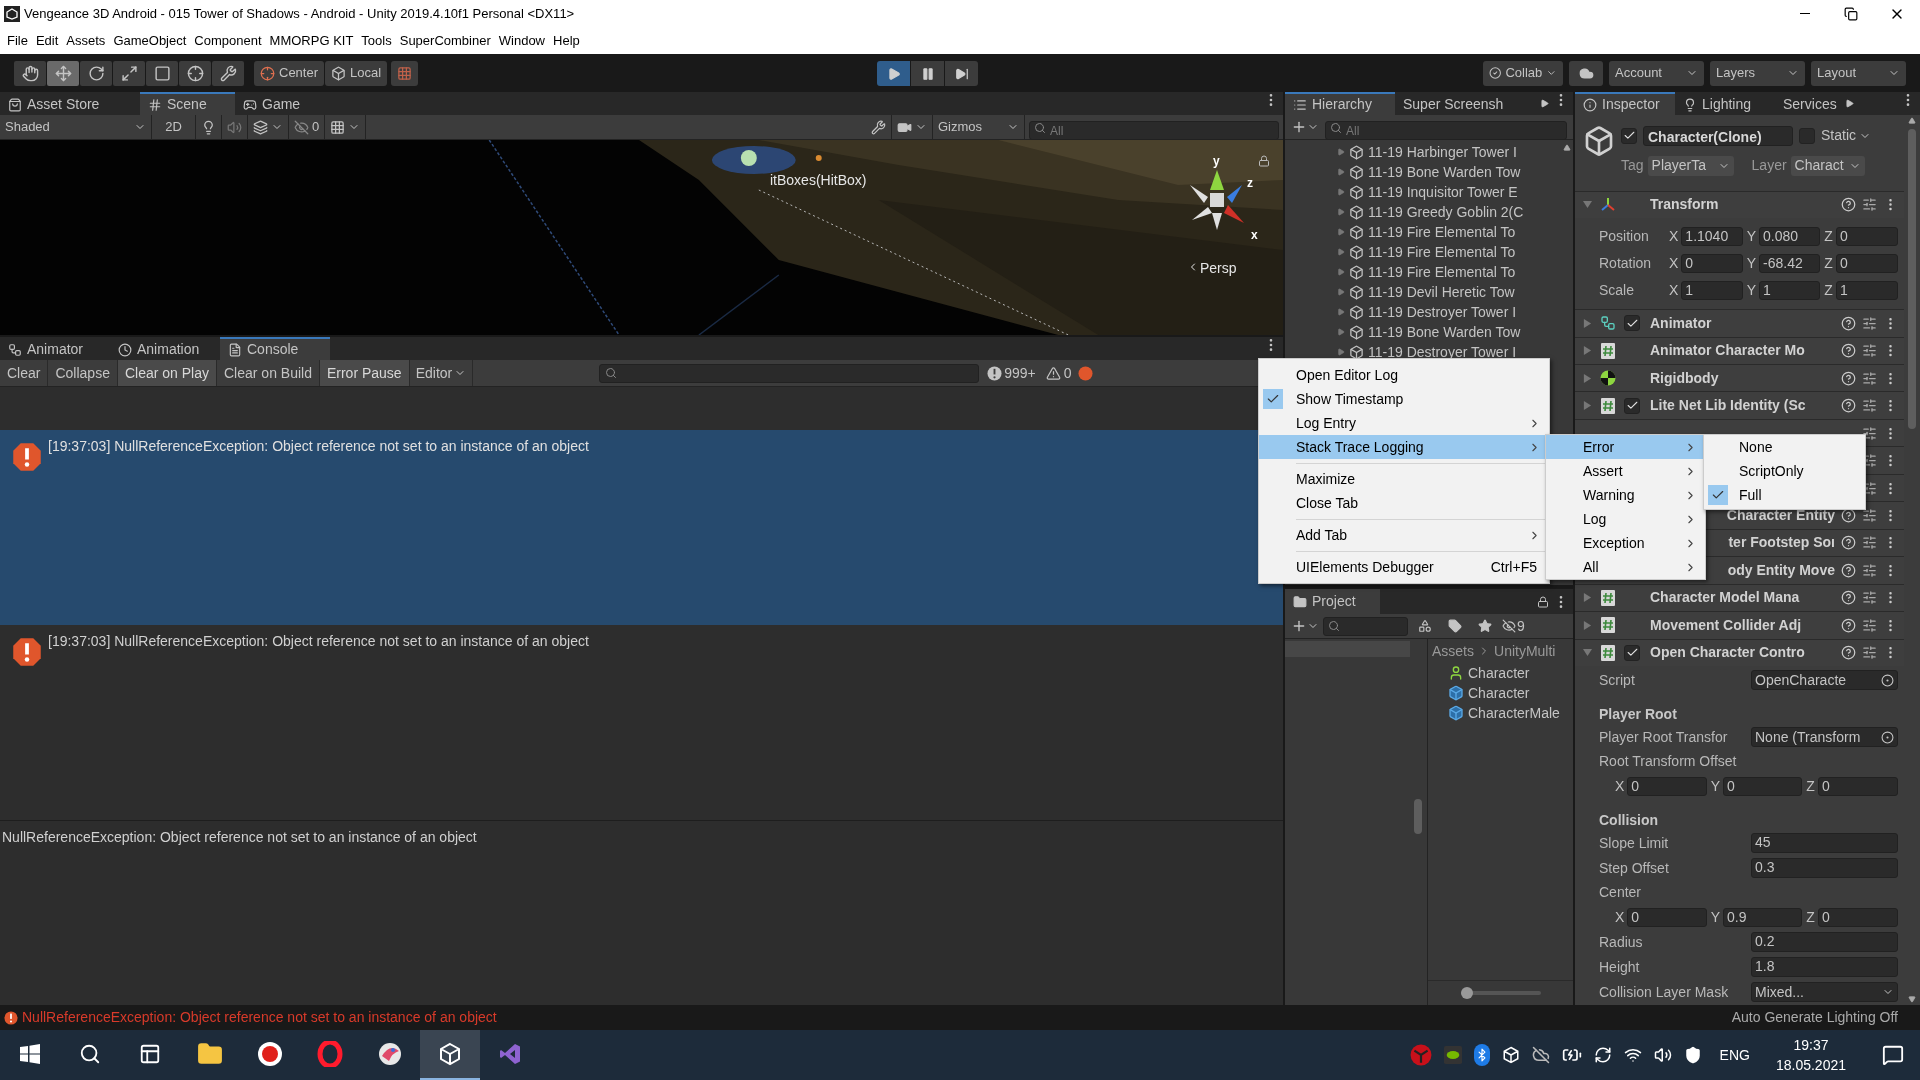 This screenshot has height=1080, width=1920. Describe the element at coordinates (1449, 192) in the screenshot. I see `hierarchy-item: 11-19 Inquisitor Tower E` at that location.